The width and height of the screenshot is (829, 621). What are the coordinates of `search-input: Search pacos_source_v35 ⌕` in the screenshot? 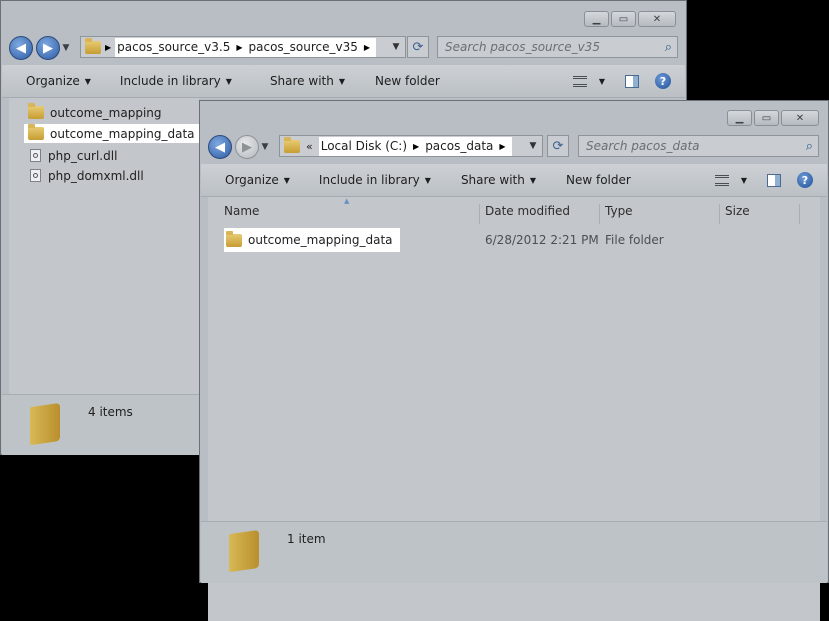 It's located at (557, 47).